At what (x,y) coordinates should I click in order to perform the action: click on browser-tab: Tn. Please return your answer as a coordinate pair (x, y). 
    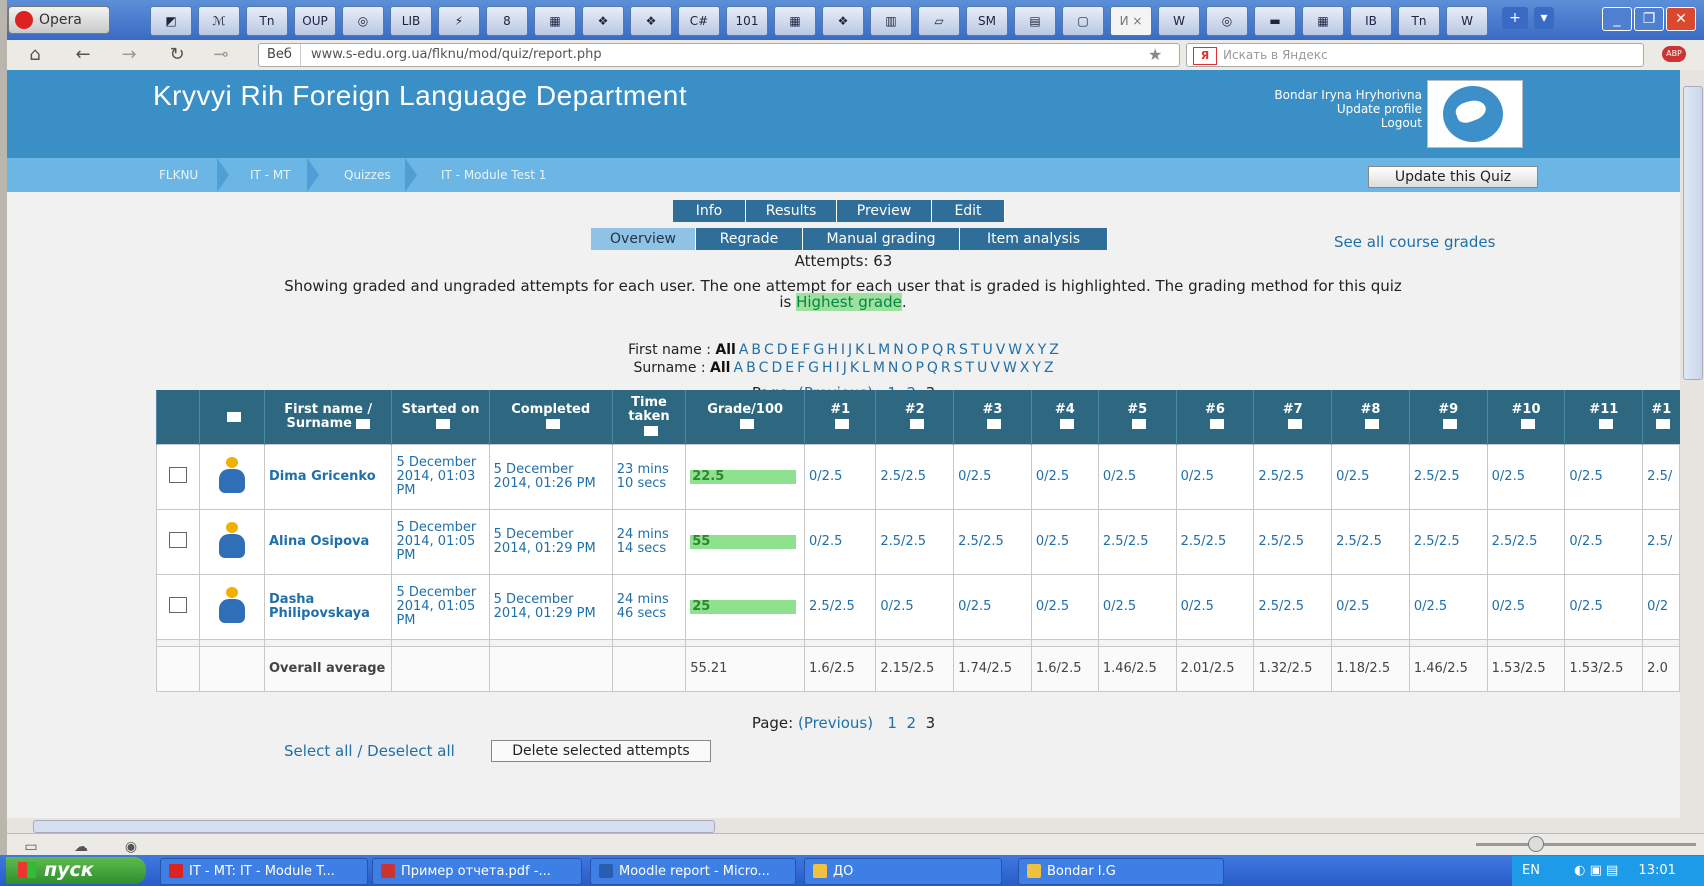
    Looking at the image, I should click on (267, 21).